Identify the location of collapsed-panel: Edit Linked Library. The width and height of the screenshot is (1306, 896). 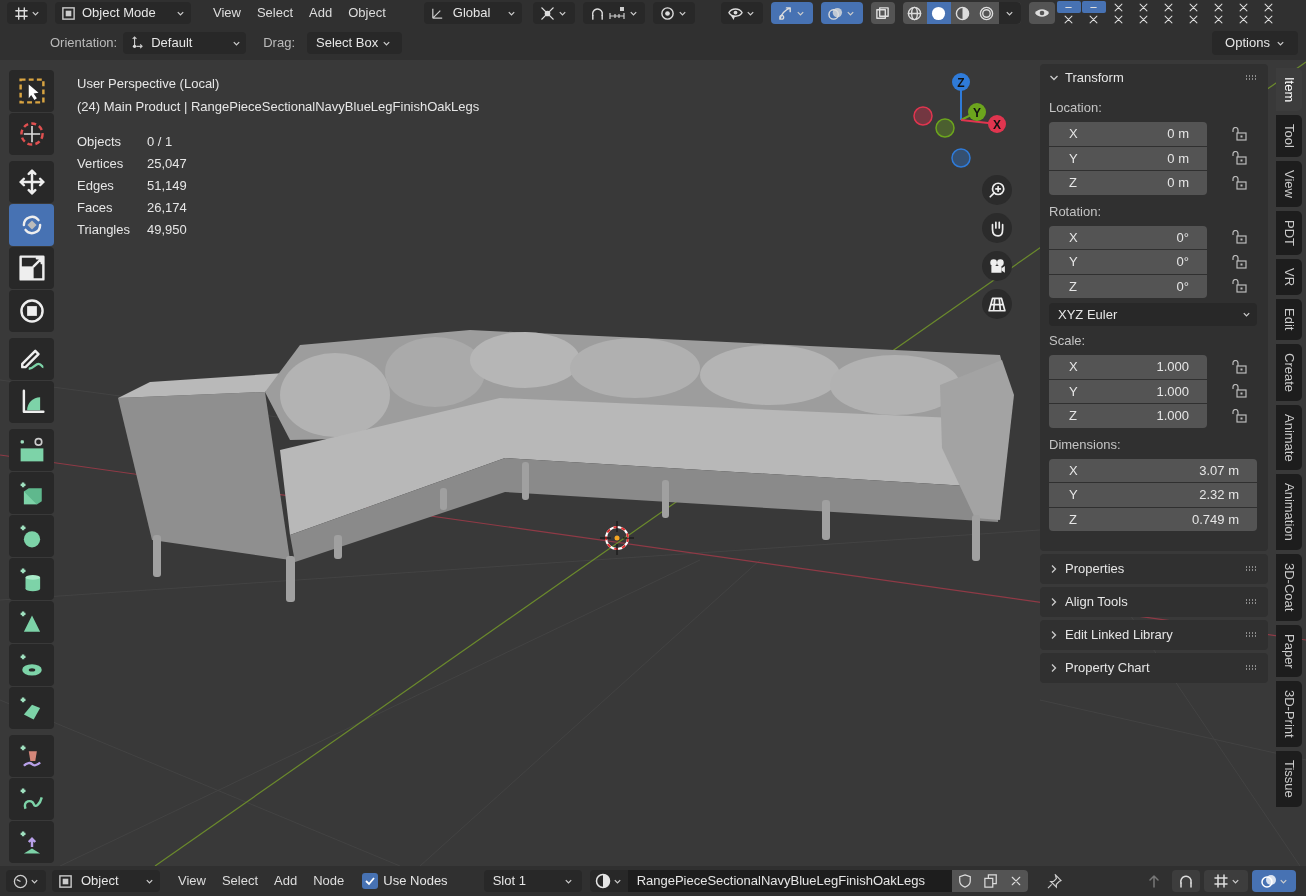
(1154, 635).